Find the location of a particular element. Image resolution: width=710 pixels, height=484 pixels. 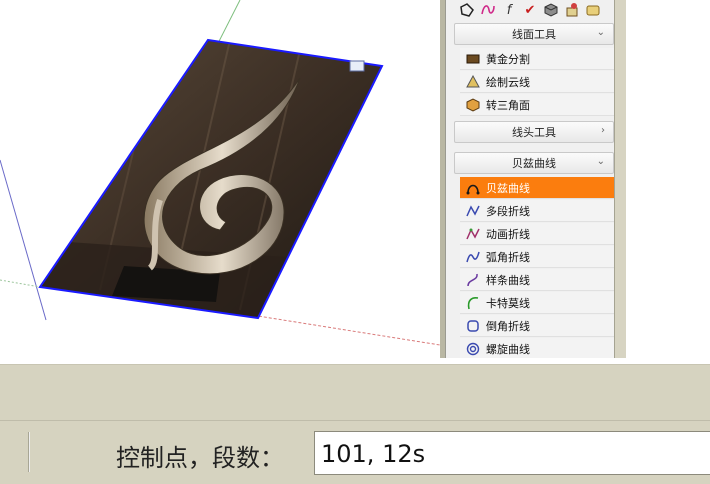

arc-polyline-icon is located at coordinates (473, 257).